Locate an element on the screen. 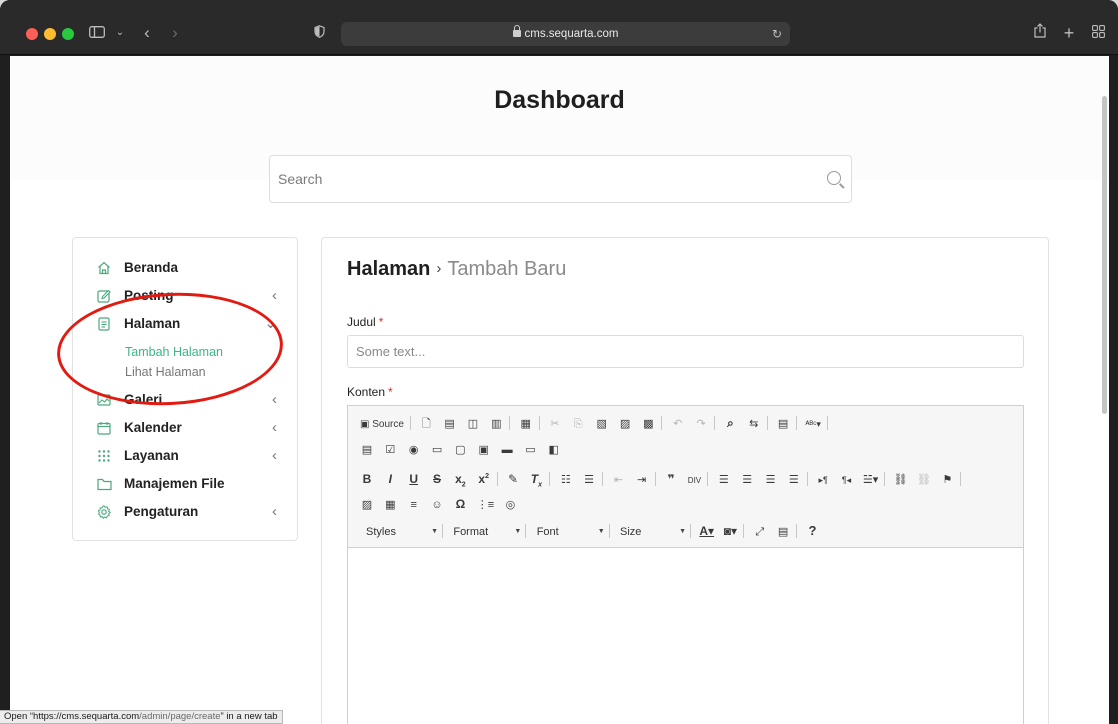 This screenshot has width=1118, height=724. smiley-icon: ☺ is located at coordinates (437, 505).